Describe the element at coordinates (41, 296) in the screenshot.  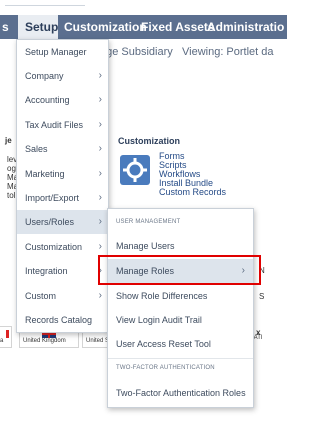
I see `menu-item-label: Custom` at that location.